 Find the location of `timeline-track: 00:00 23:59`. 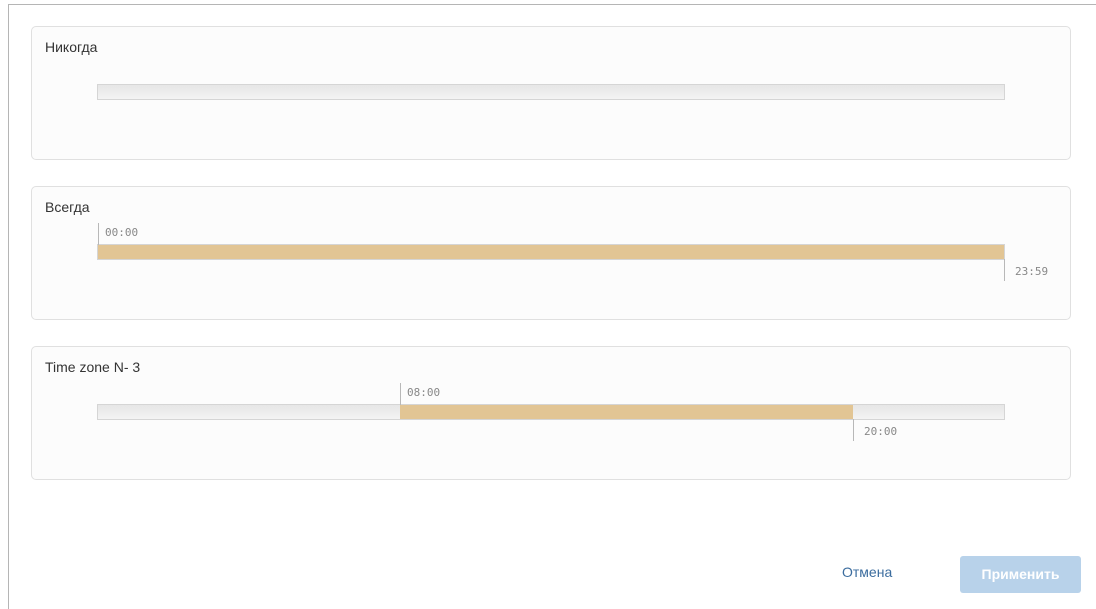

timeline-track: 00:00 23:59 is located at coordinates (572, 252).